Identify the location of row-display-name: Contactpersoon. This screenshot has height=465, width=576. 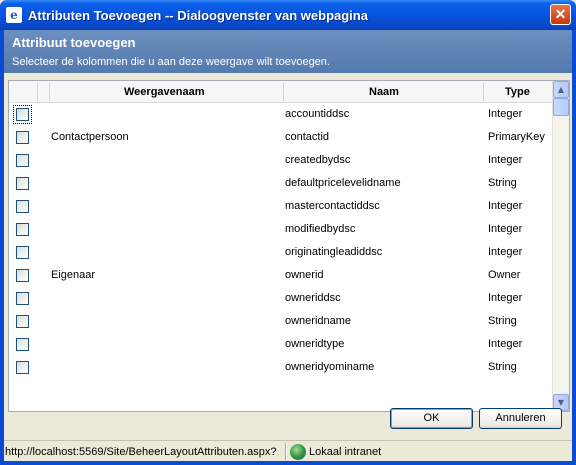
(90, 137).